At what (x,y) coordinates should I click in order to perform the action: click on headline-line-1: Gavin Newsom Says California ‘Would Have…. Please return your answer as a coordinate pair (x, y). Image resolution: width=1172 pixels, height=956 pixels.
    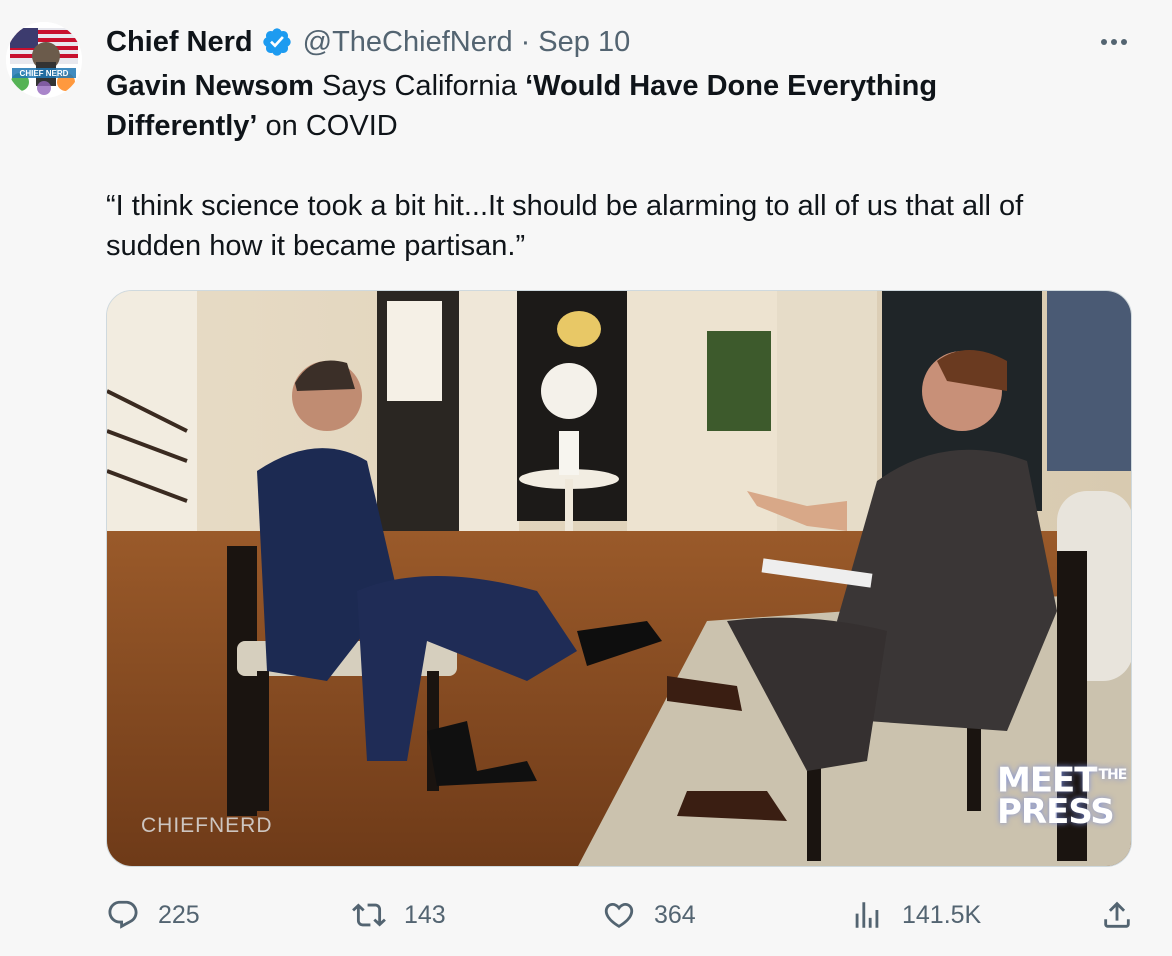
    Looking at the image, I should click on (616, 86).